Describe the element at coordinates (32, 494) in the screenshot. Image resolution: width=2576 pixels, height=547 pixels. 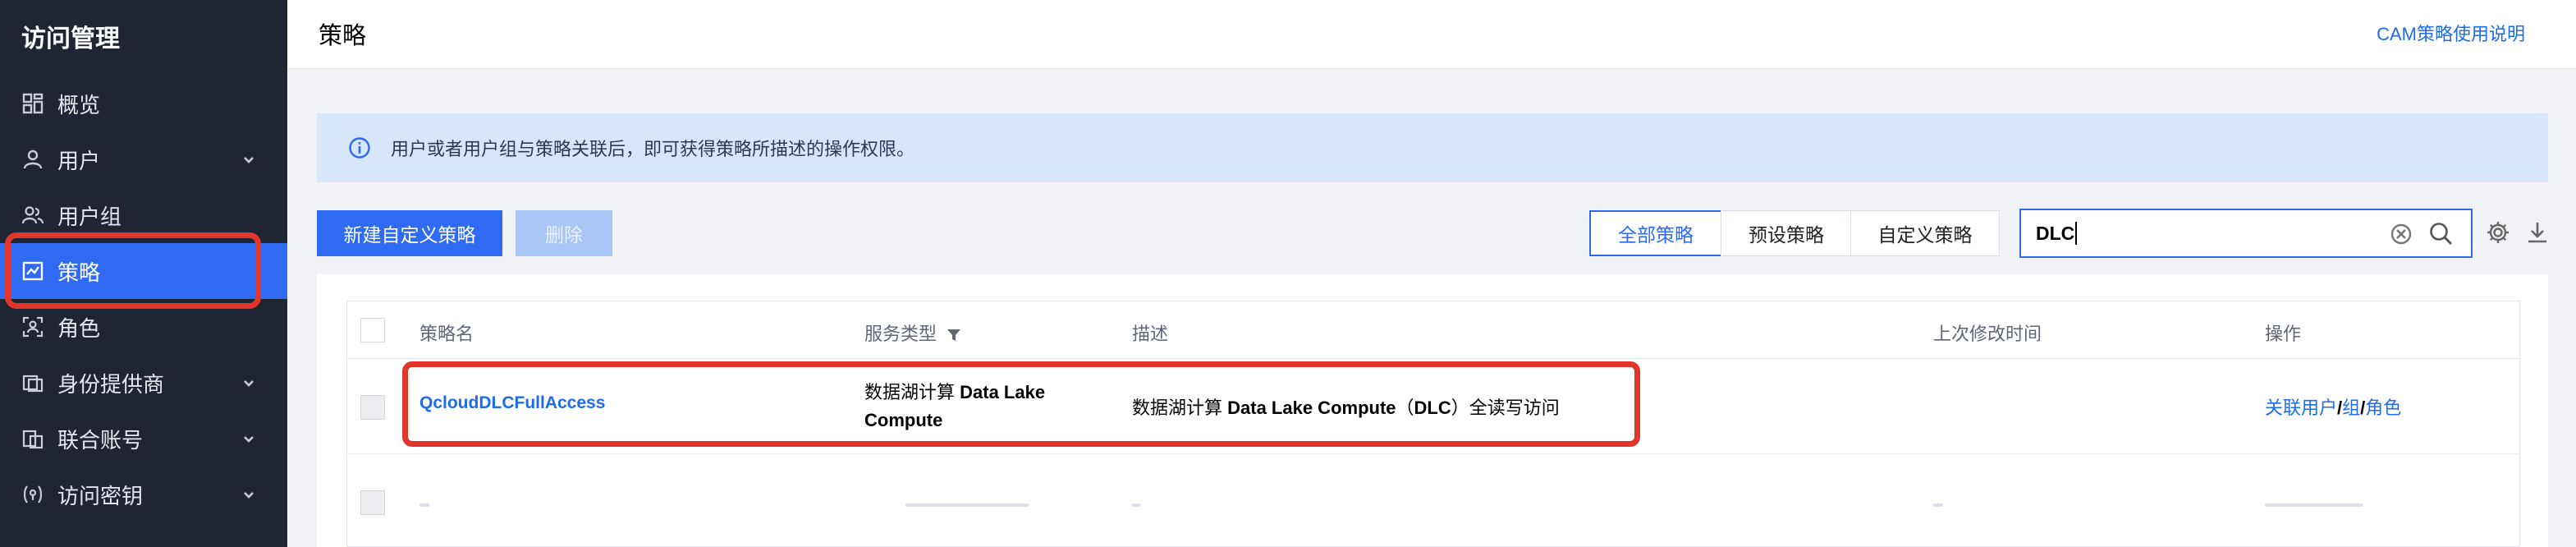
I see `access-key-icon` at that location.